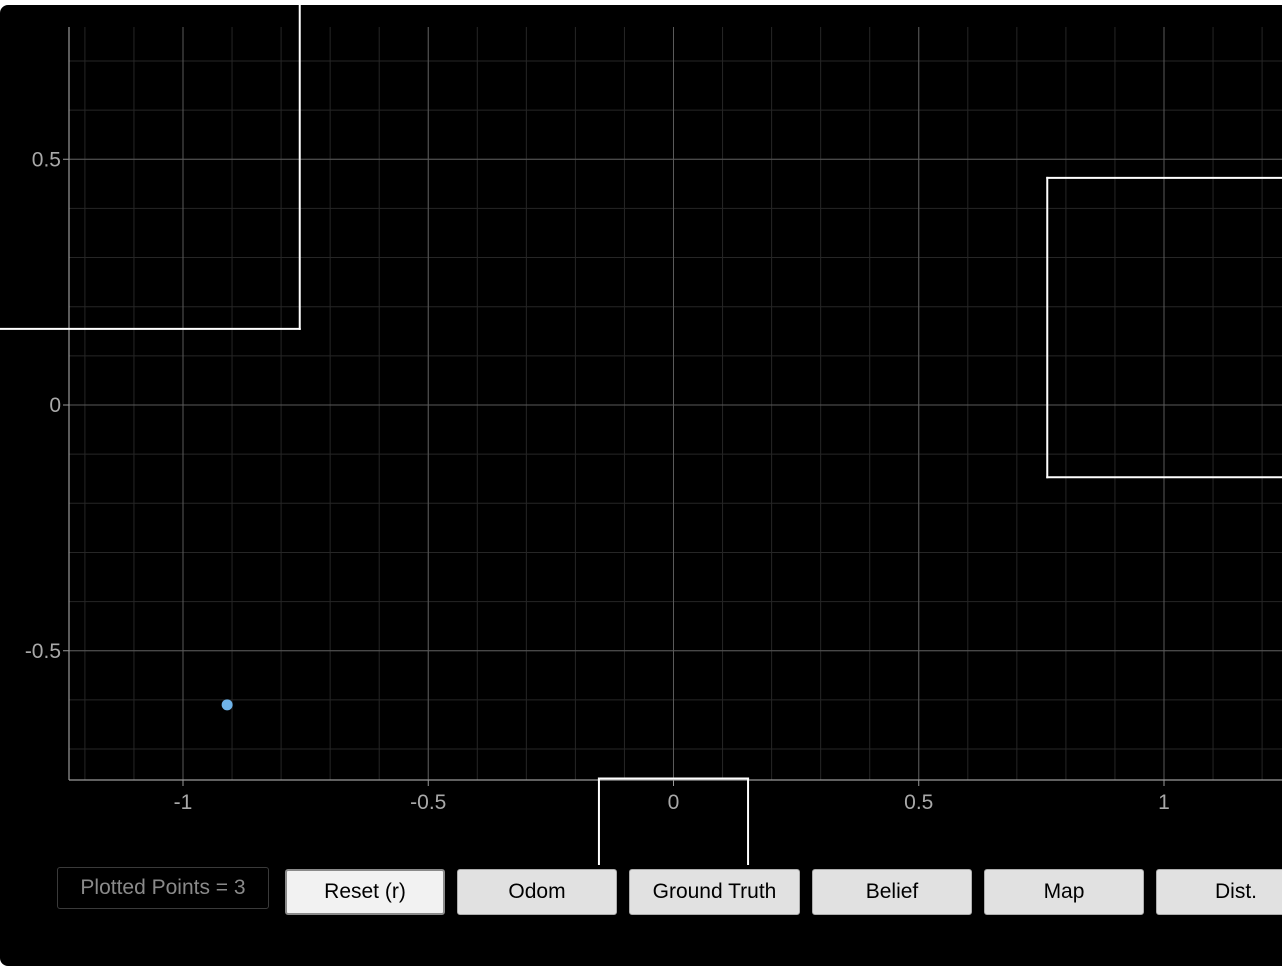 The width and height of the screenshot is (1282, 966). I want to click on reset-button: Reset (r), so click(365, 892).